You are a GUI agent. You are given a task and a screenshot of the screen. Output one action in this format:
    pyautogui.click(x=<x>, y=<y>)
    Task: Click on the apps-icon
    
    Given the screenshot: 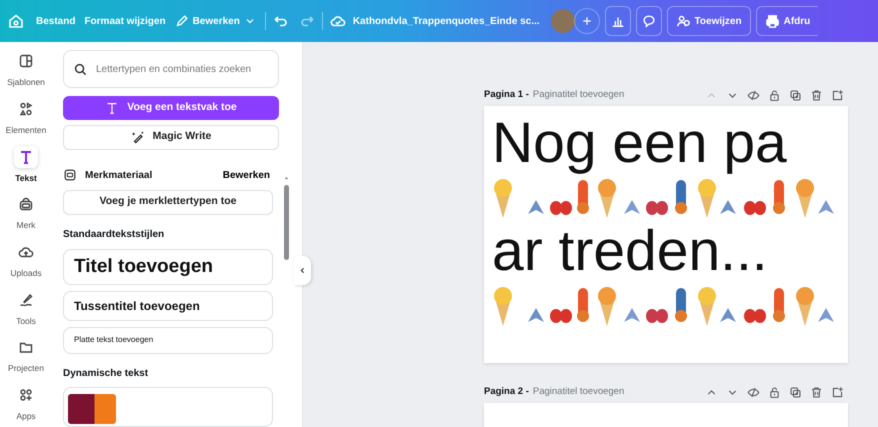 What is the action you would take?
    pyautogui.click(x=26, y=394)
    